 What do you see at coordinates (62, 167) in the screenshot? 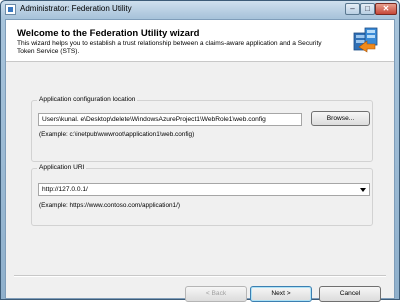
I see `application-uri-label: Application URI` at bounding box center [62, 167].